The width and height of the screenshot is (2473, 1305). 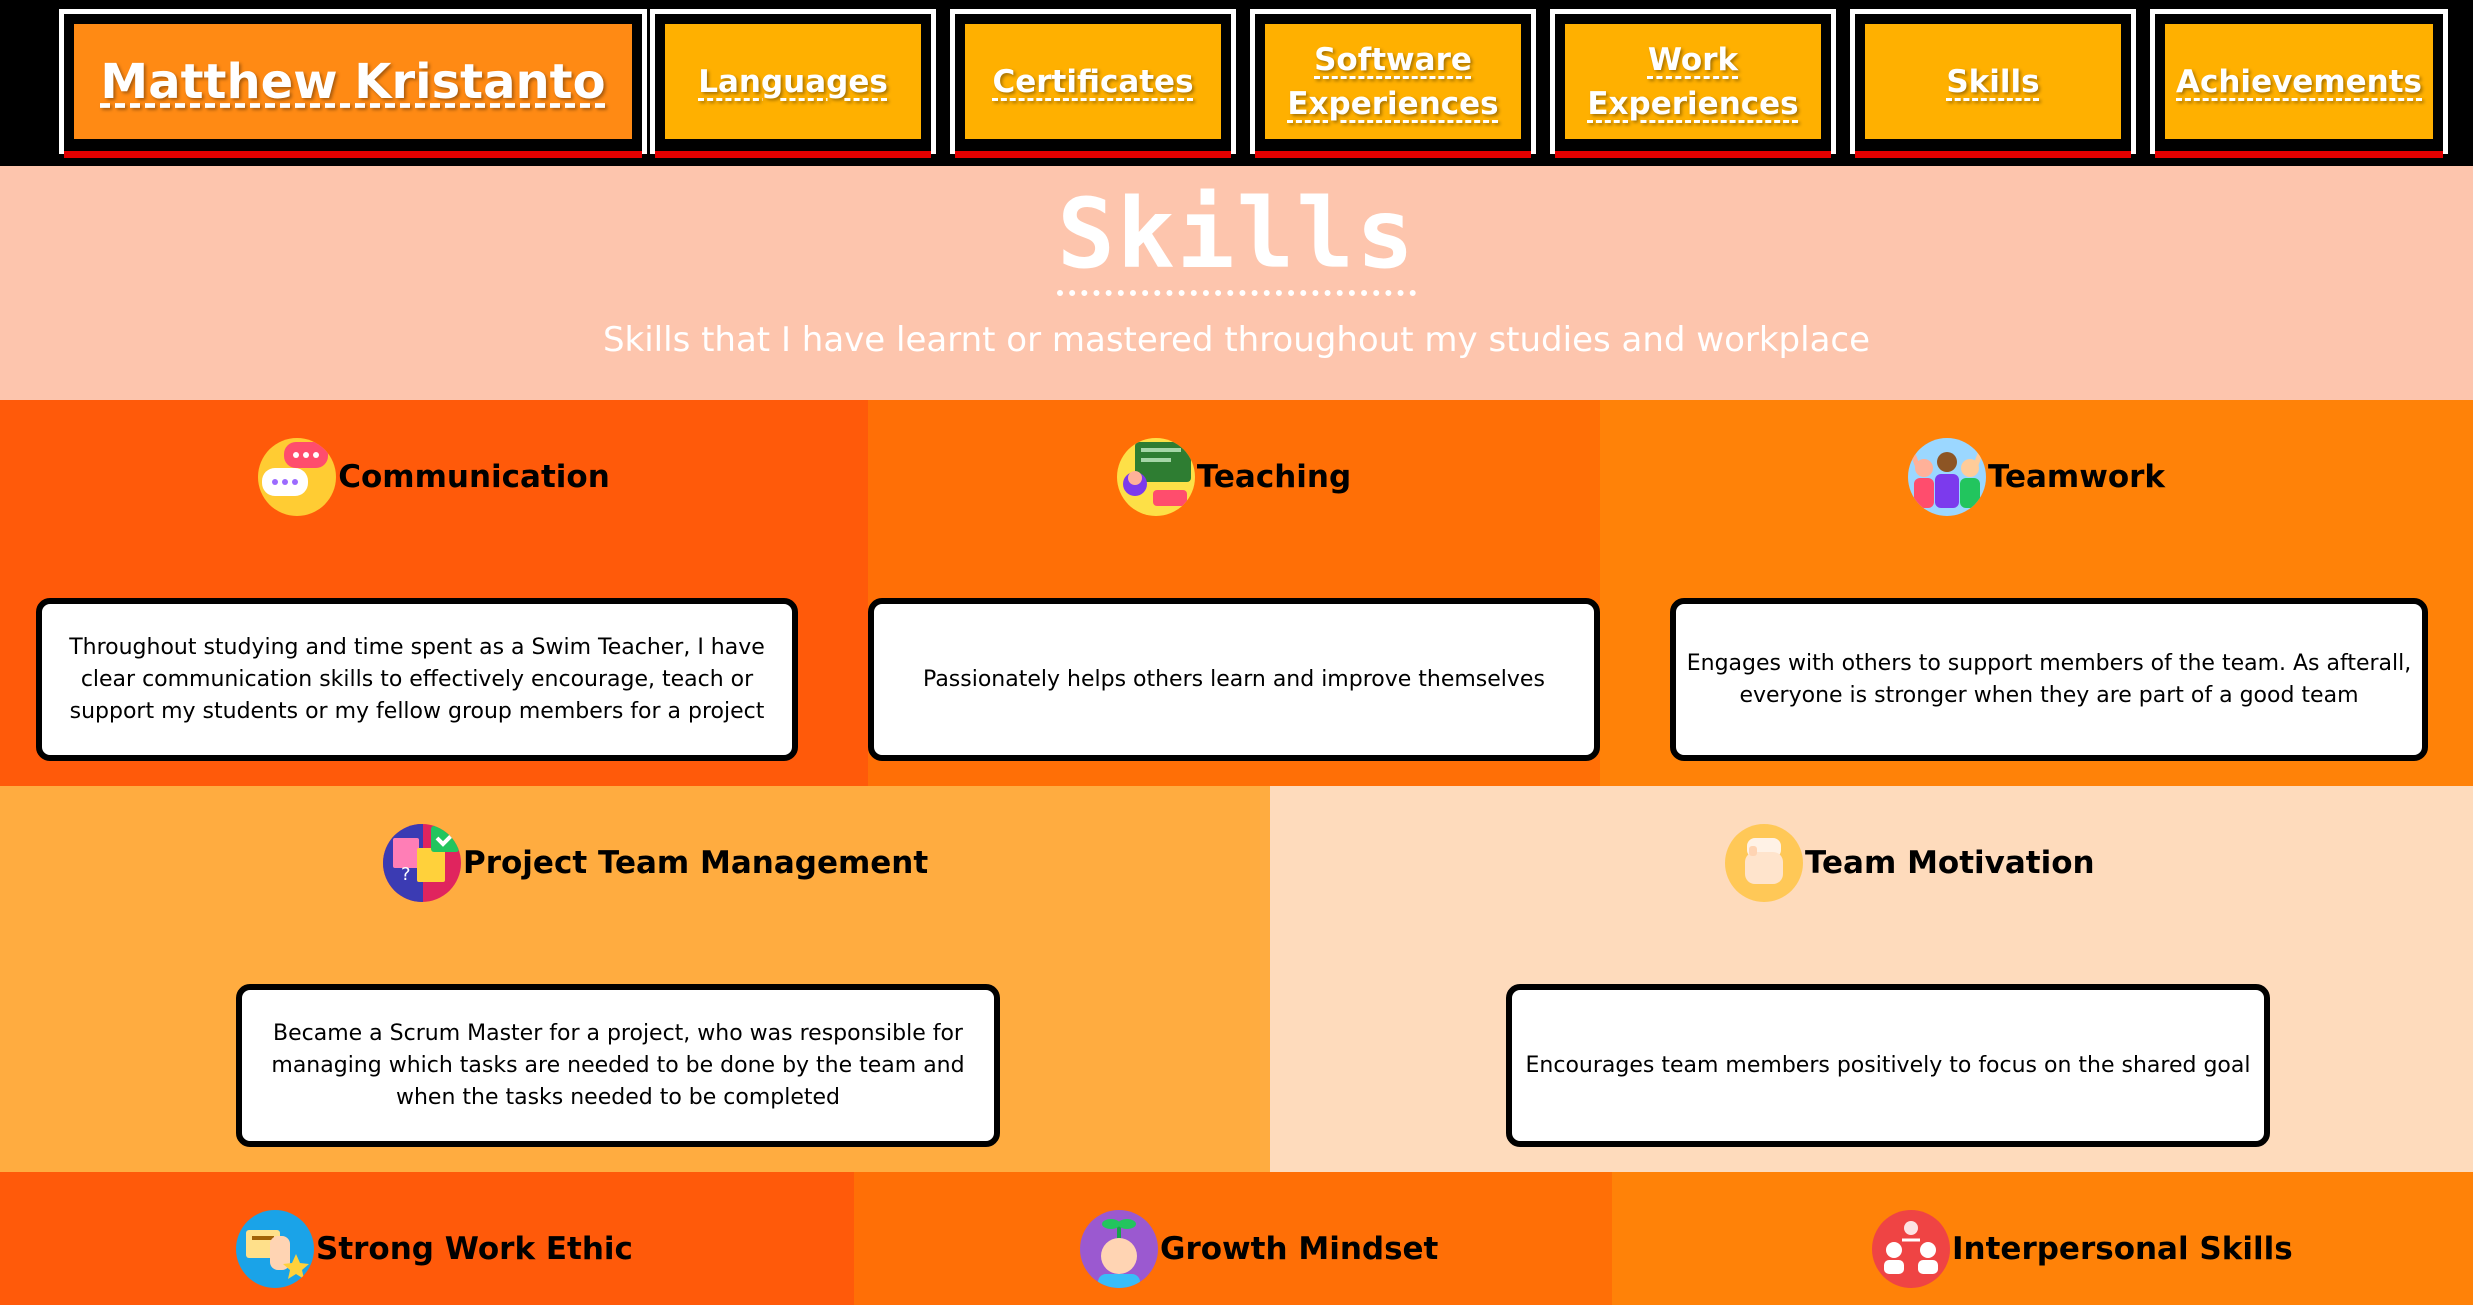 What do you see at coordinates (297, 477) in the screenshot?
I see `chat-bubbles-icon` at bounding box center [297, 477].